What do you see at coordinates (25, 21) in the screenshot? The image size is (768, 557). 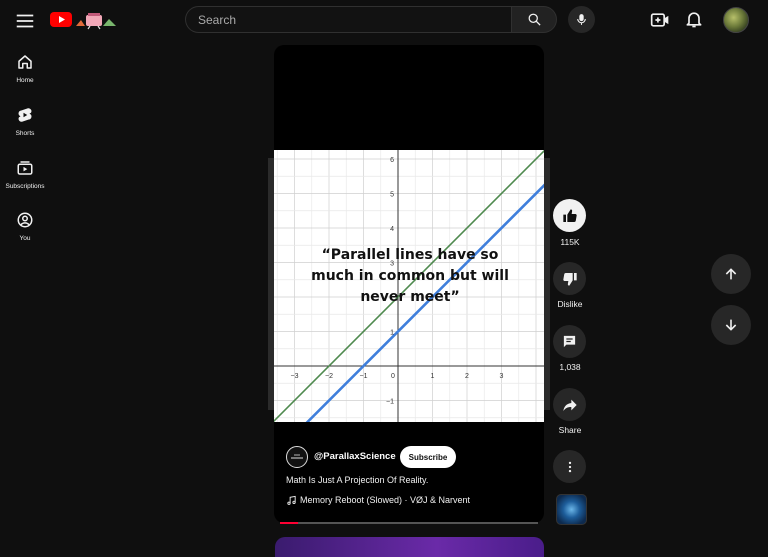 I see `menu-icon` at bounding box center [25, 21].